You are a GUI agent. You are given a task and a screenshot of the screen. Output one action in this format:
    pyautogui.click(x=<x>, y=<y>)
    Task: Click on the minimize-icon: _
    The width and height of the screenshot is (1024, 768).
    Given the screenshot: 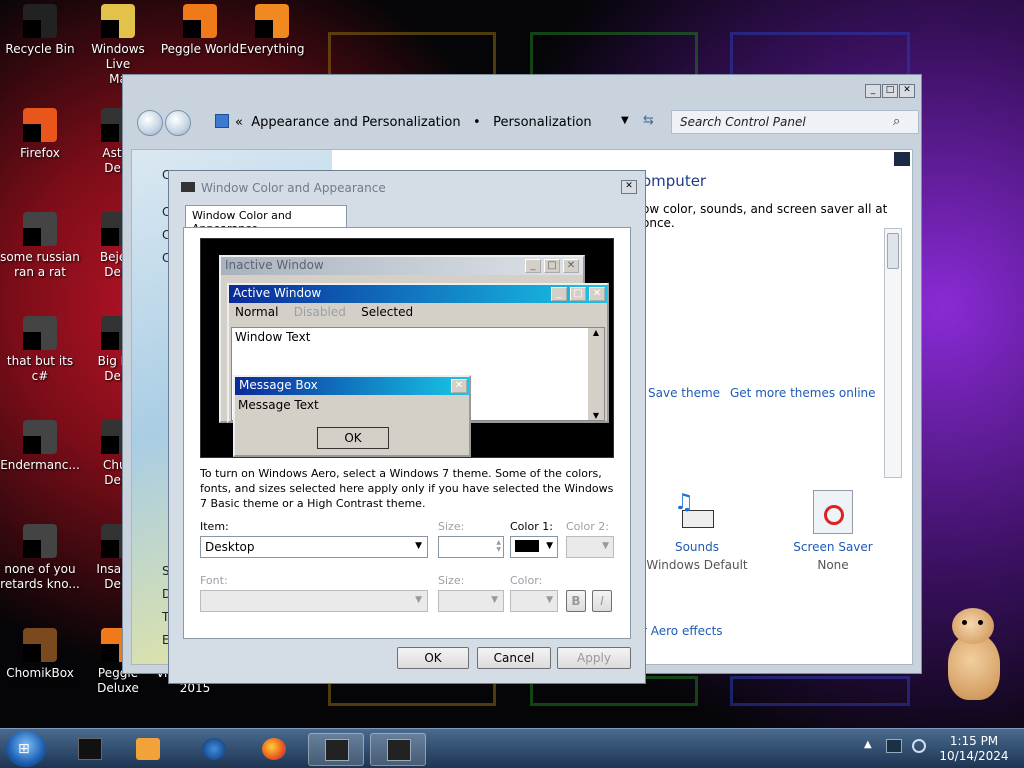 What is the action you would take?
    pyautogui.click(x=559, y=294)
    